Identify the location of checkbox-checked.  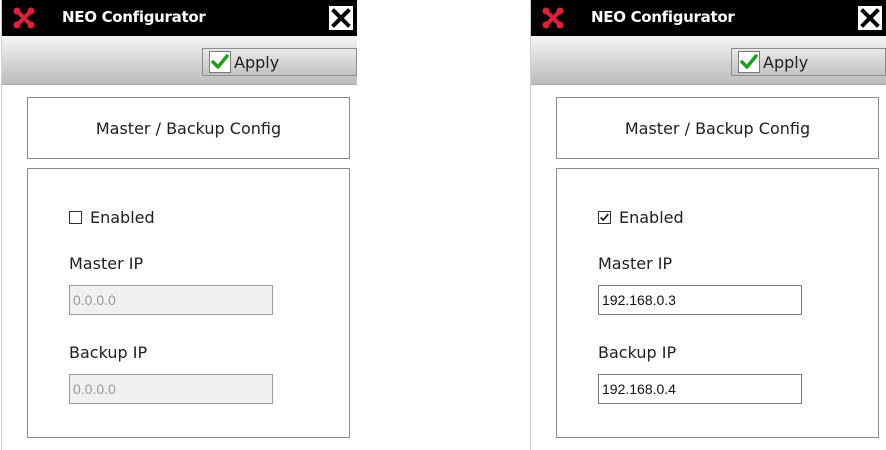
(604, 217).